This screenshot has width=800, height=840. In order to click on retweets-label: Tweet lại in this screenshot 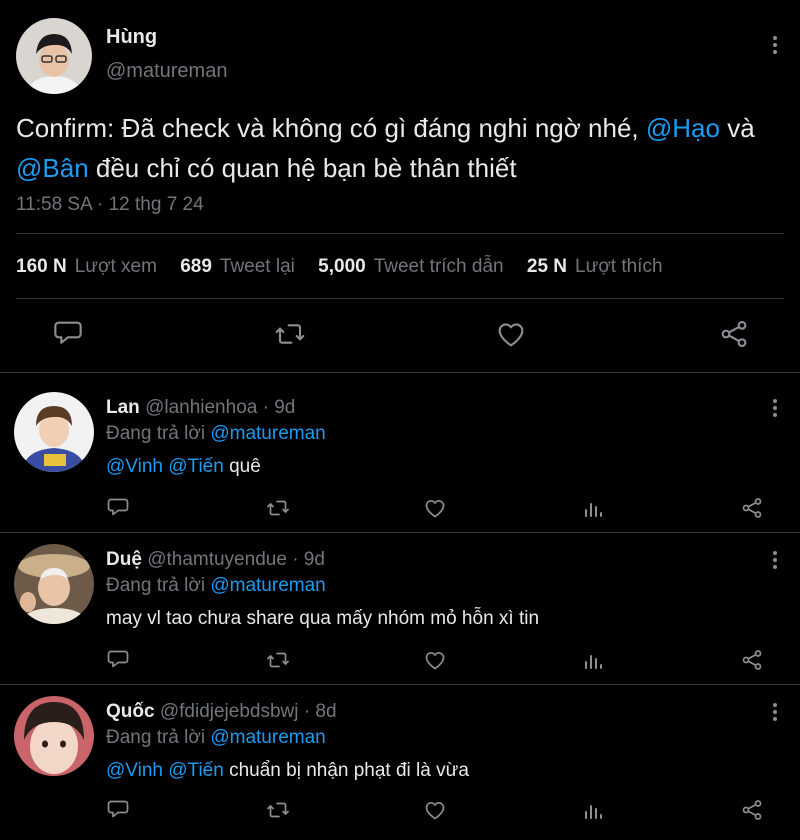, I will do `click(257, 266)`.